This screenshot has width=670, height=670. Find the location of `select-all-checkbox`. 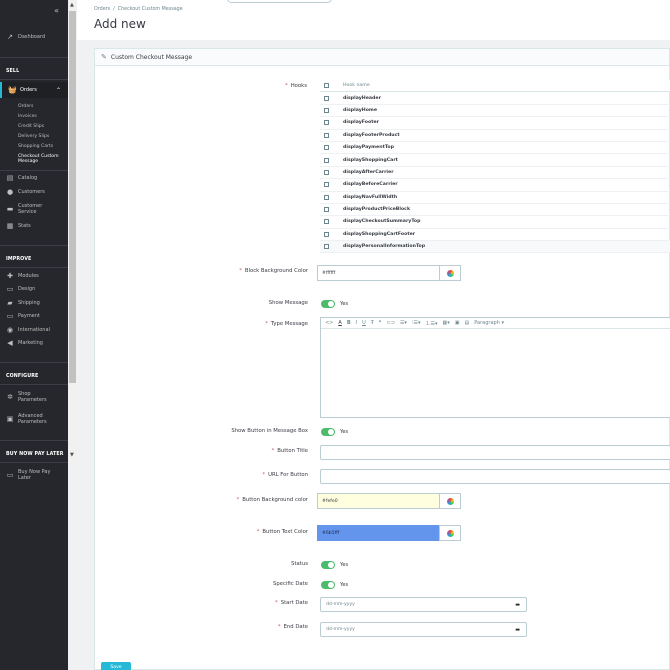

select-all-checkbox is located at coordinates (326, 86).